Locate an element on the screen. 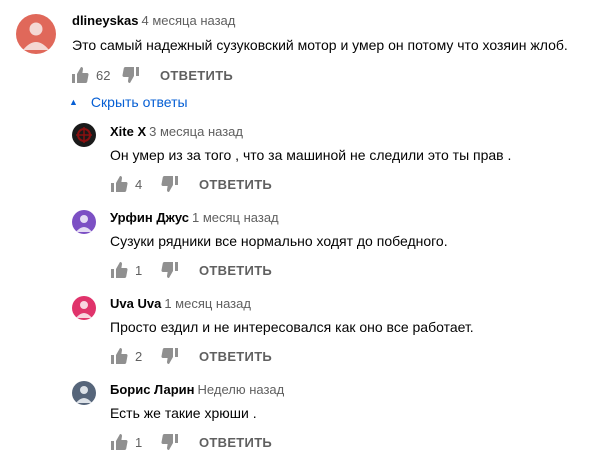 This screenshot has width=607, height=464. comment-time: 4 месяца назад is located at coordinates (189, 20).